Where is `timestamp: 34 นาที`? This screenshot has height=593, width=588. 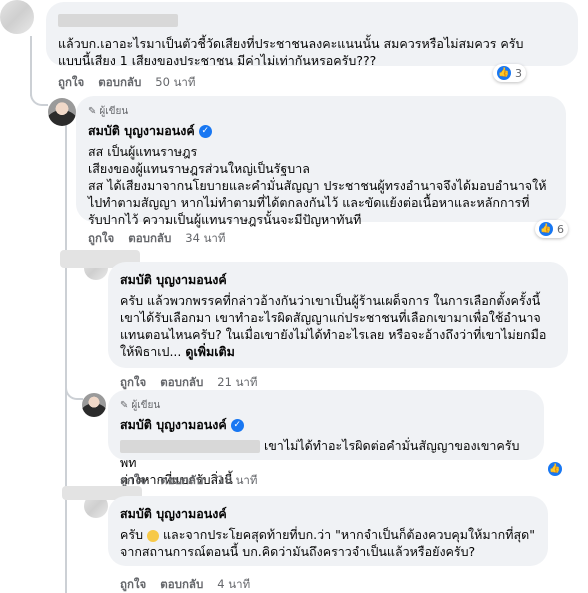 timestamp: 34 นาที is located at coordinates (205, 239).